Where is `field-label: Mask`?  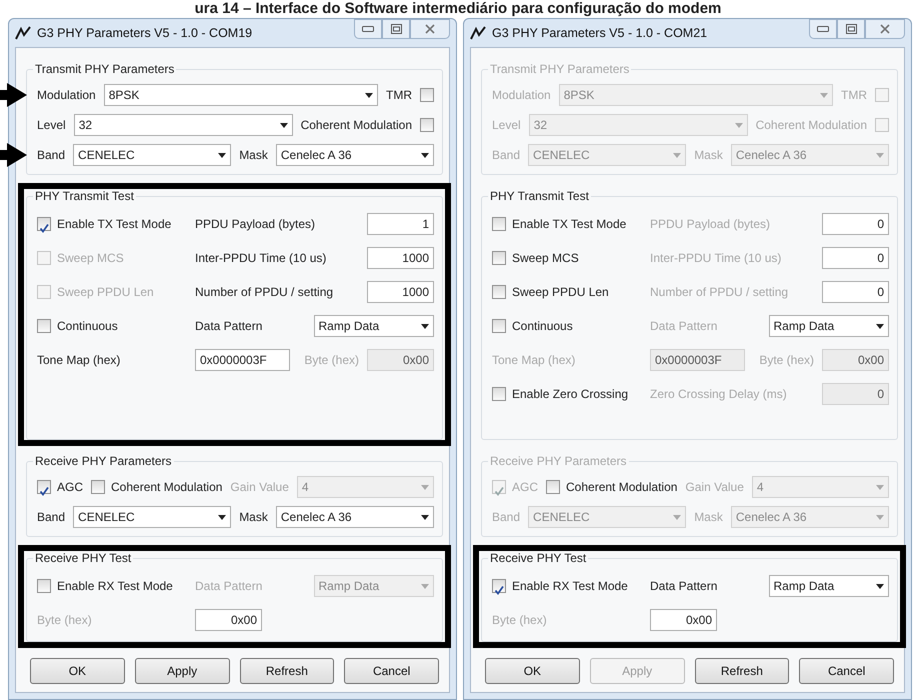 field-label: Mask is located at coordinates (708, 155).